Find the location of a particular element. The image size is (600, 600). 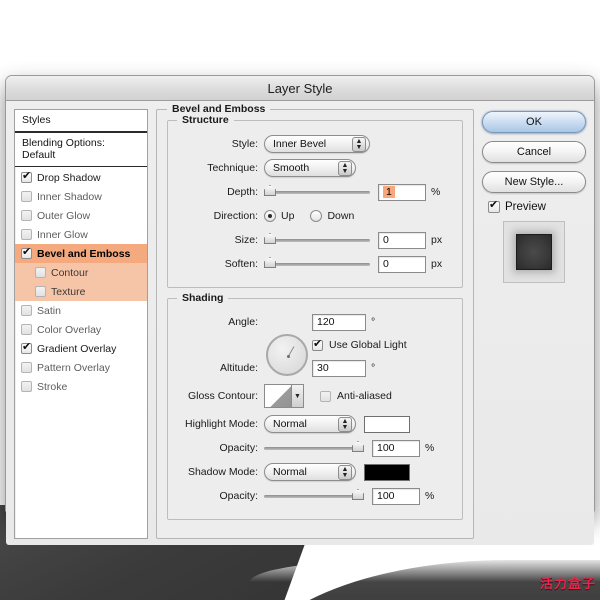

highlight-mode-value: Normal is located at coordinates (290, 424).